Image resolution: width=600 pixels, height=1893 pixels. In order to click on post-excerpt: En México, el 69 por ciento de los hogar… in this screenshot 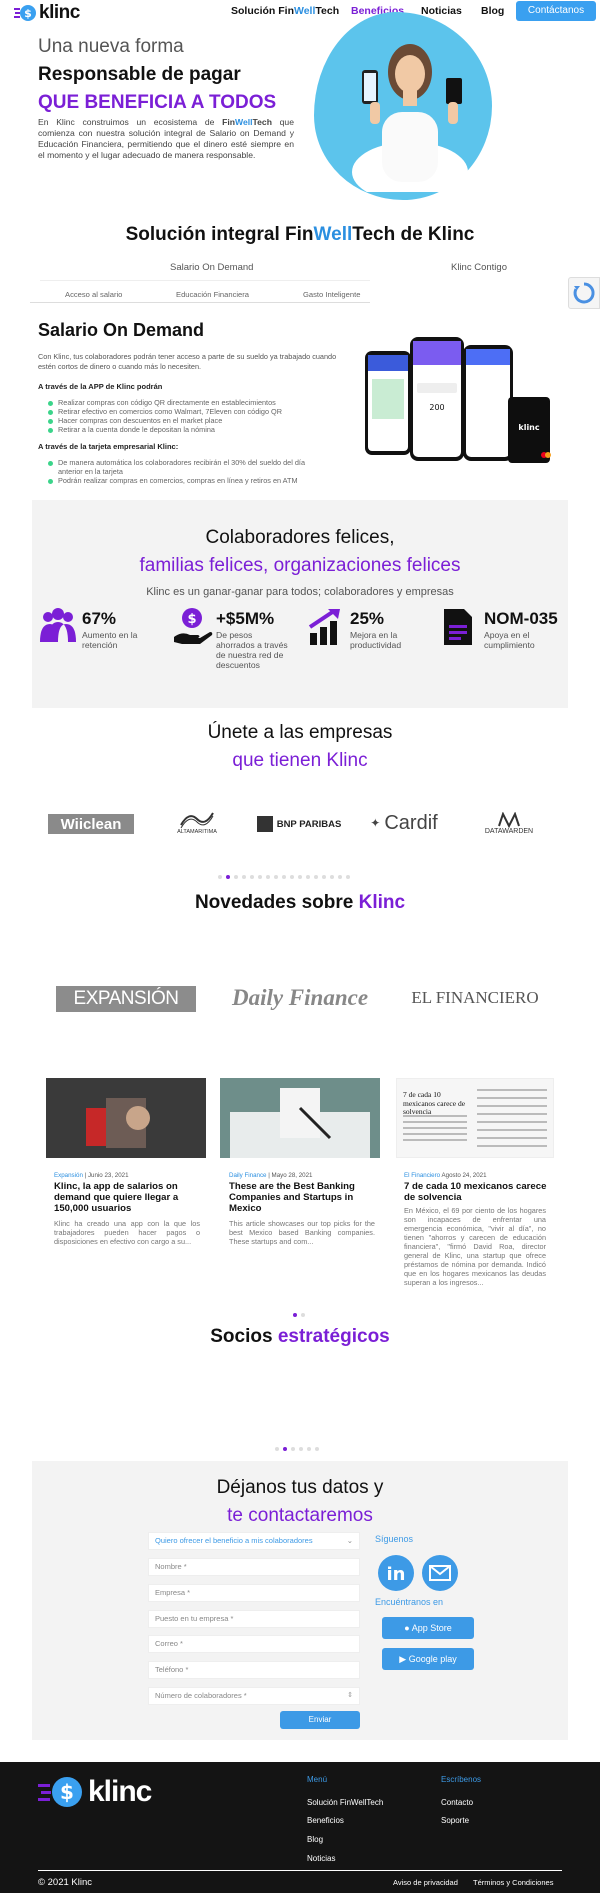, I will do `click(475, 1246)`.